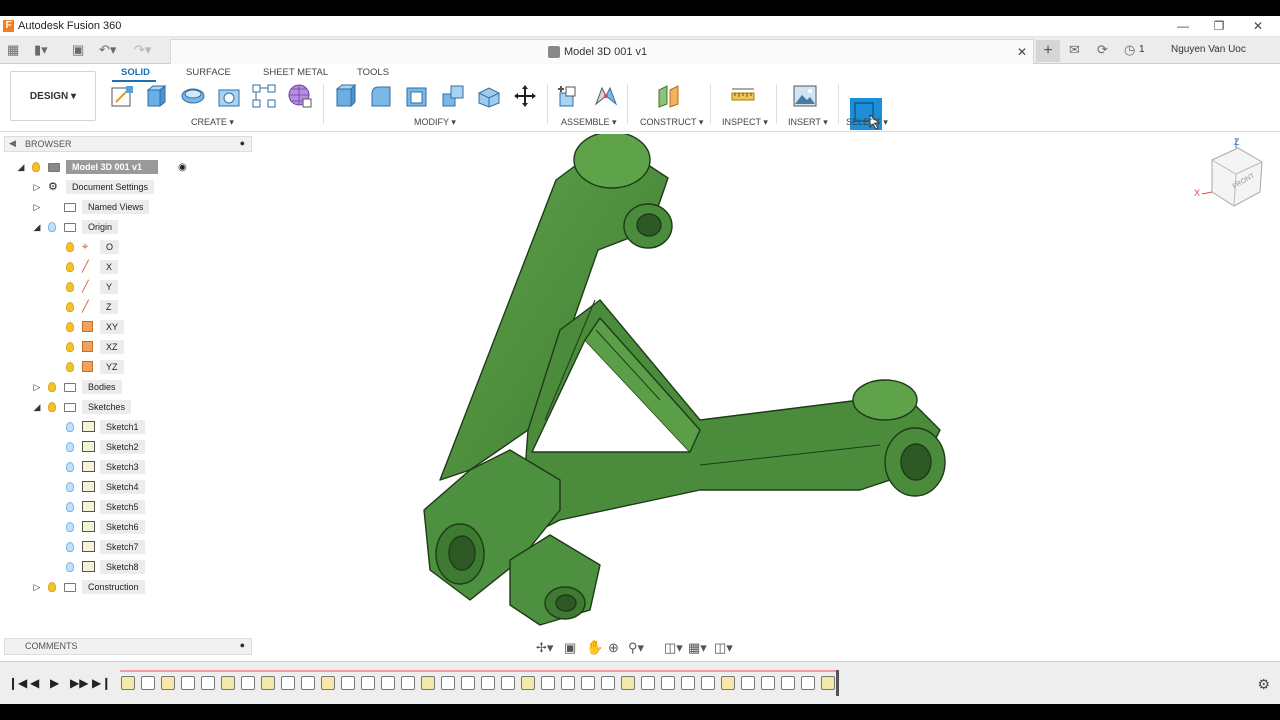 This screenshot has height=720, width=1280. What do you see at coordinates (544, 648) in the screenshot?
I see `orbit-icon: ✢▾` at bounding box center [544, 648].